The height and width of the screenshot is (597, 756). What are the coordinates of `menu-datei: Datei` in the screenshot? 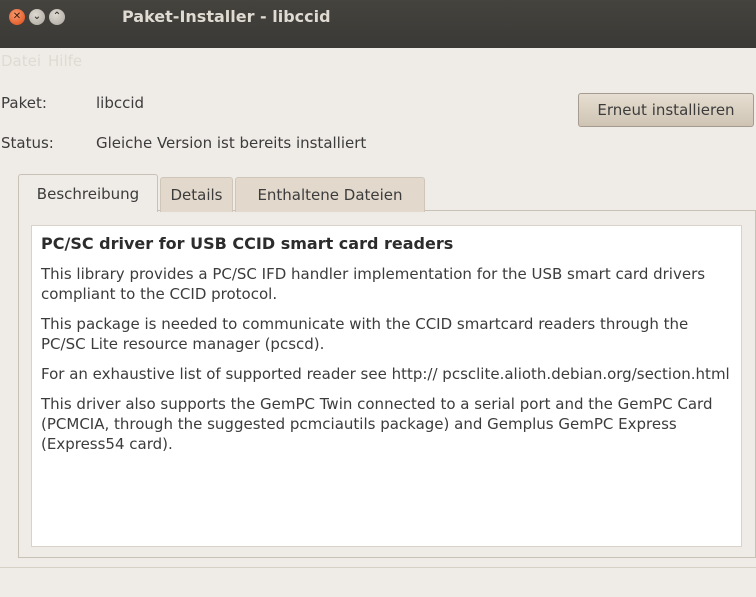 It's located at (22, 64).